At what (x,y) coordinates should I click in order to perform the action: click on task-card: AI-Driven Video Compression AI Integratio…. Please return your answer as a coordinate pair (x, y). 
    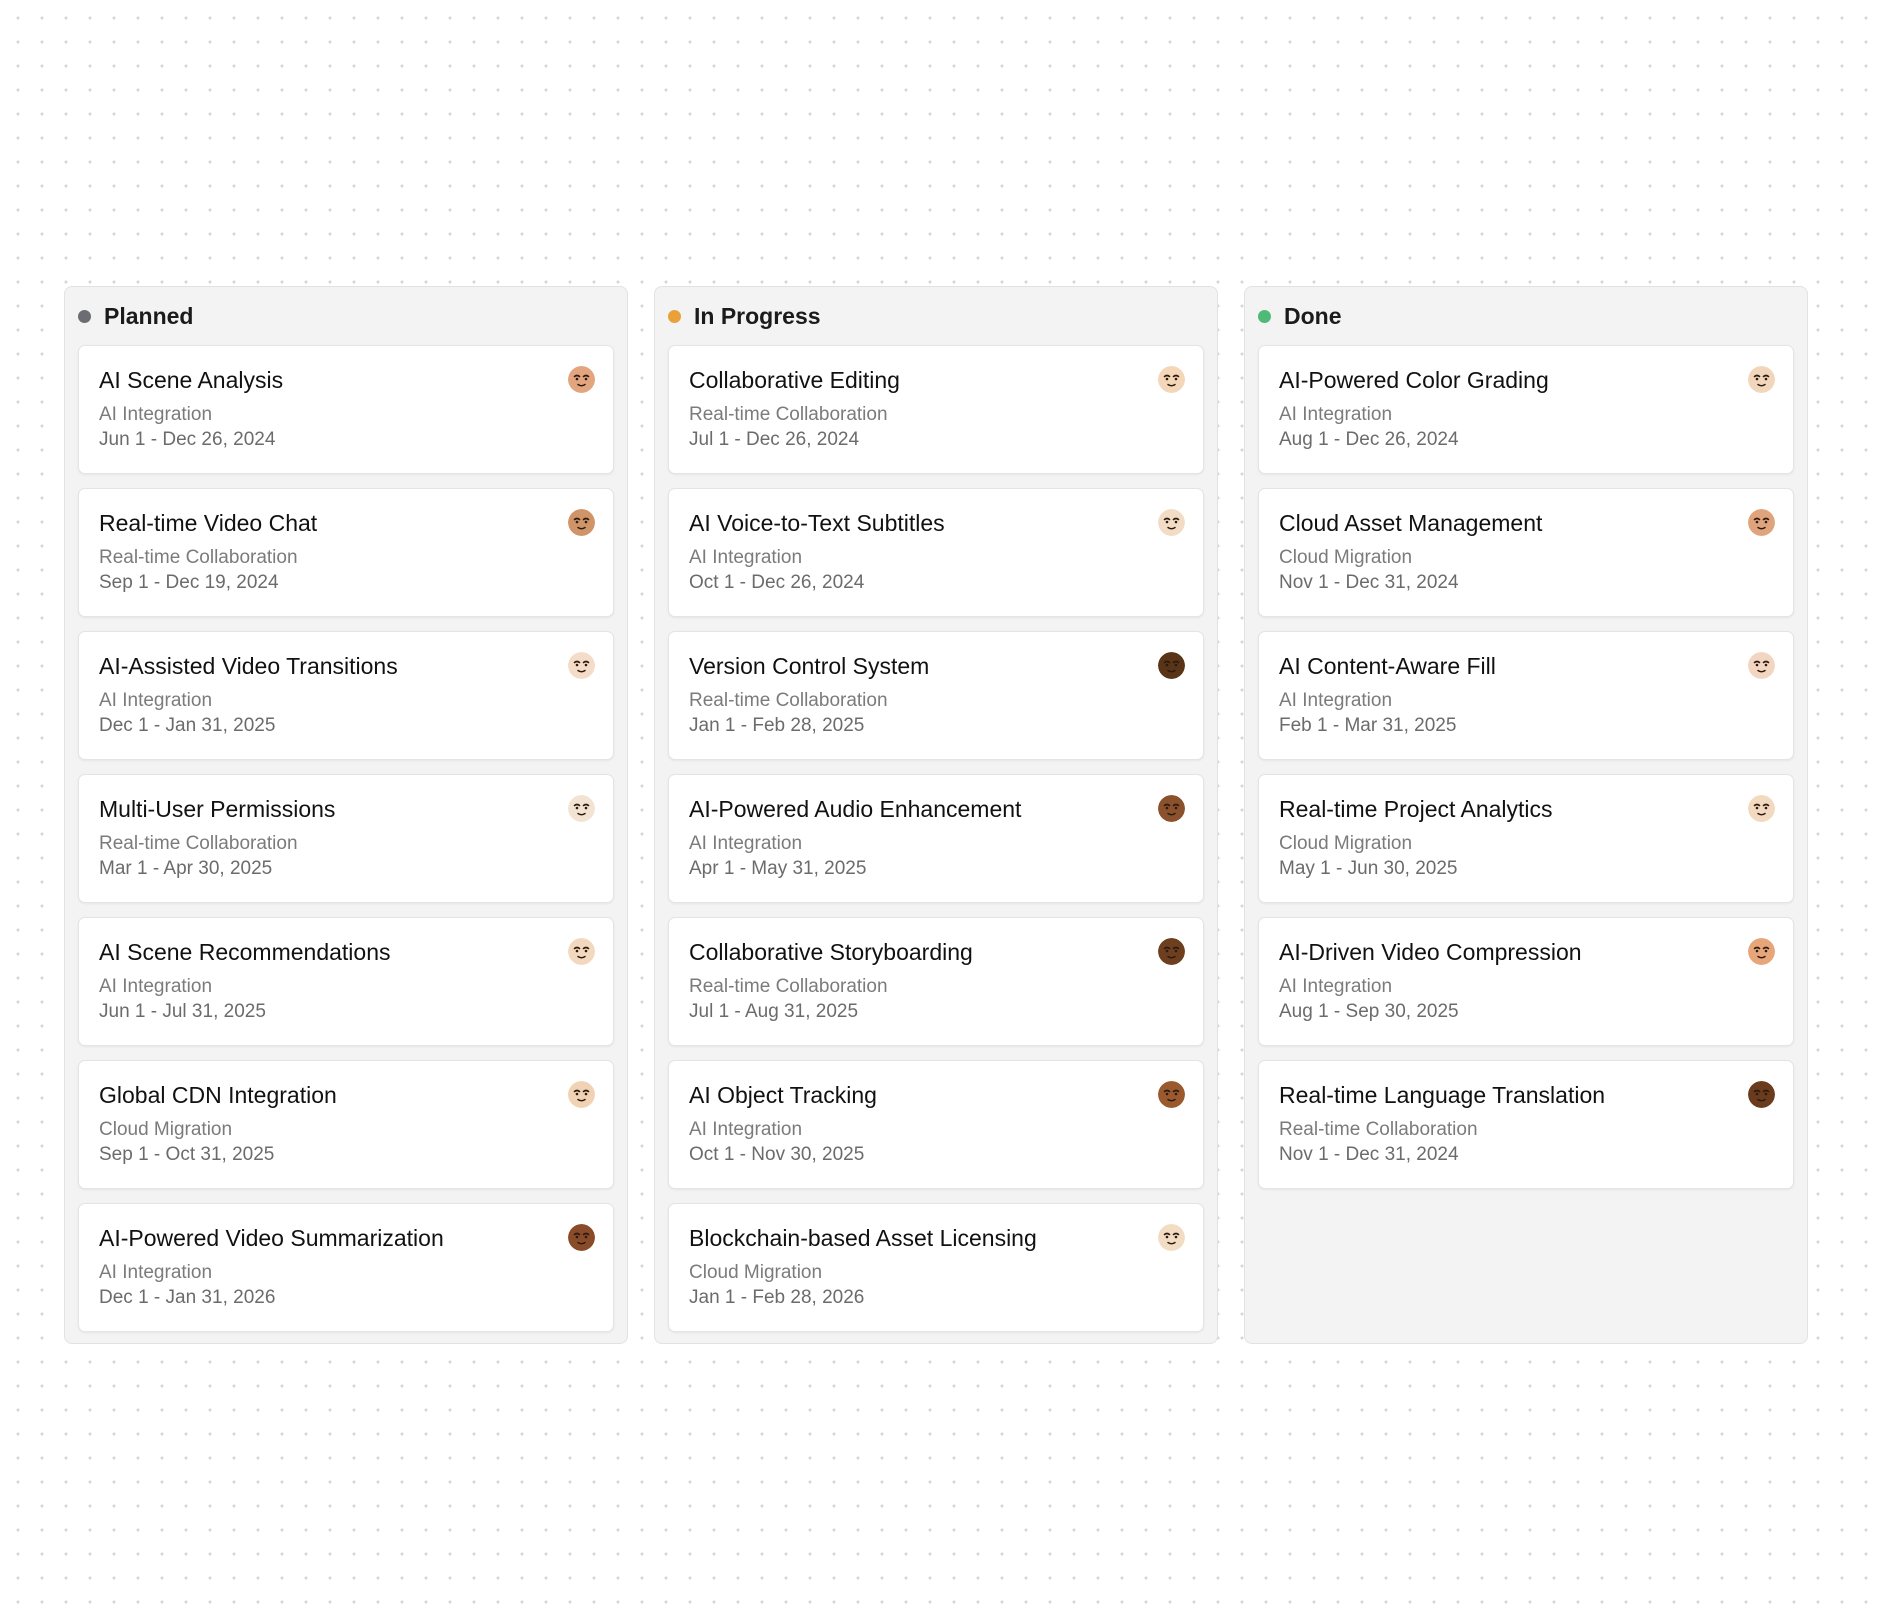
    Looking at the image, I should click on (1526, 981).